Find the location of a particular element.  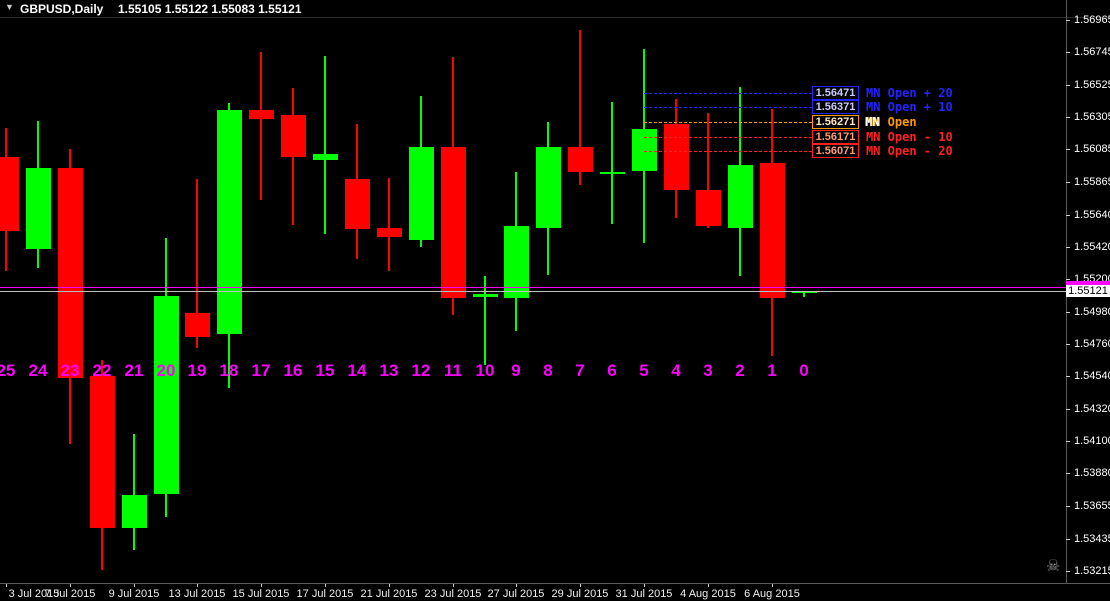

price-tick-label: 1.54540 is located at coordinates (1092, 376).